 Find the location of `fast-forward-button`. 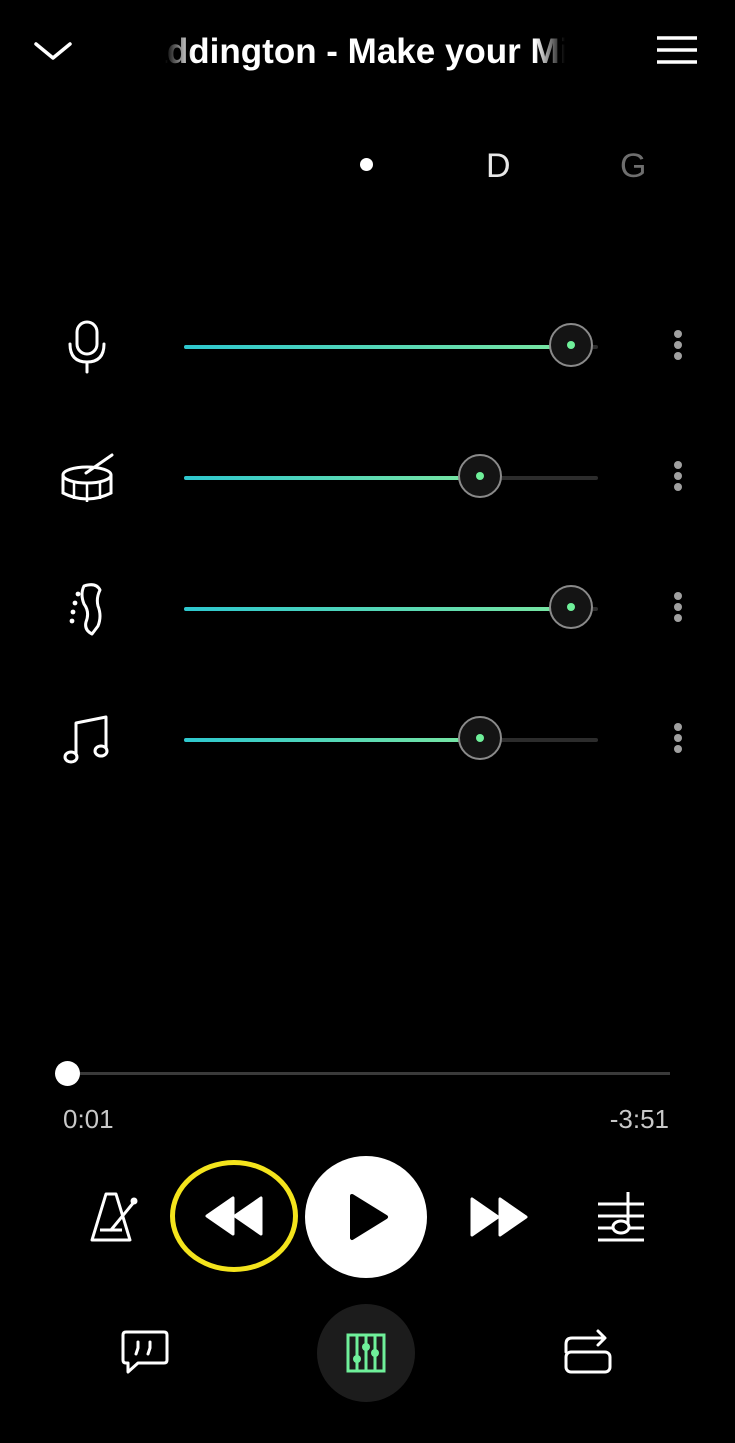

fast-forward-button is located at coordinates (499, 1217).